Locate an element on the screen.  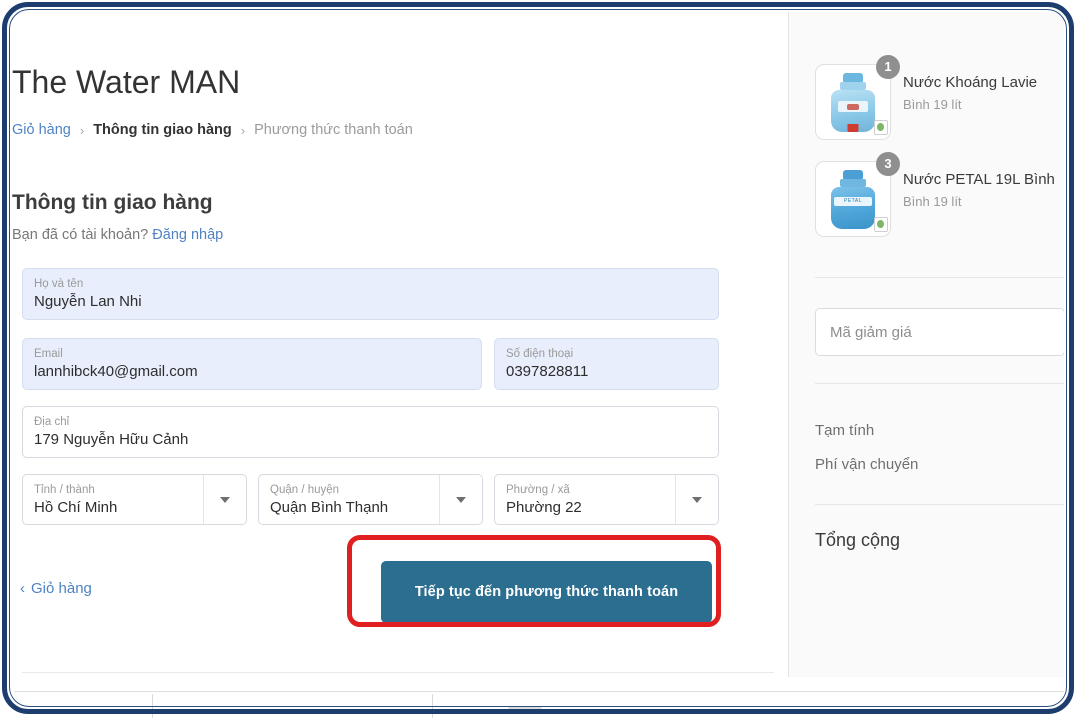
ward-label: Phường / xã is located at coordinates (538, 490).